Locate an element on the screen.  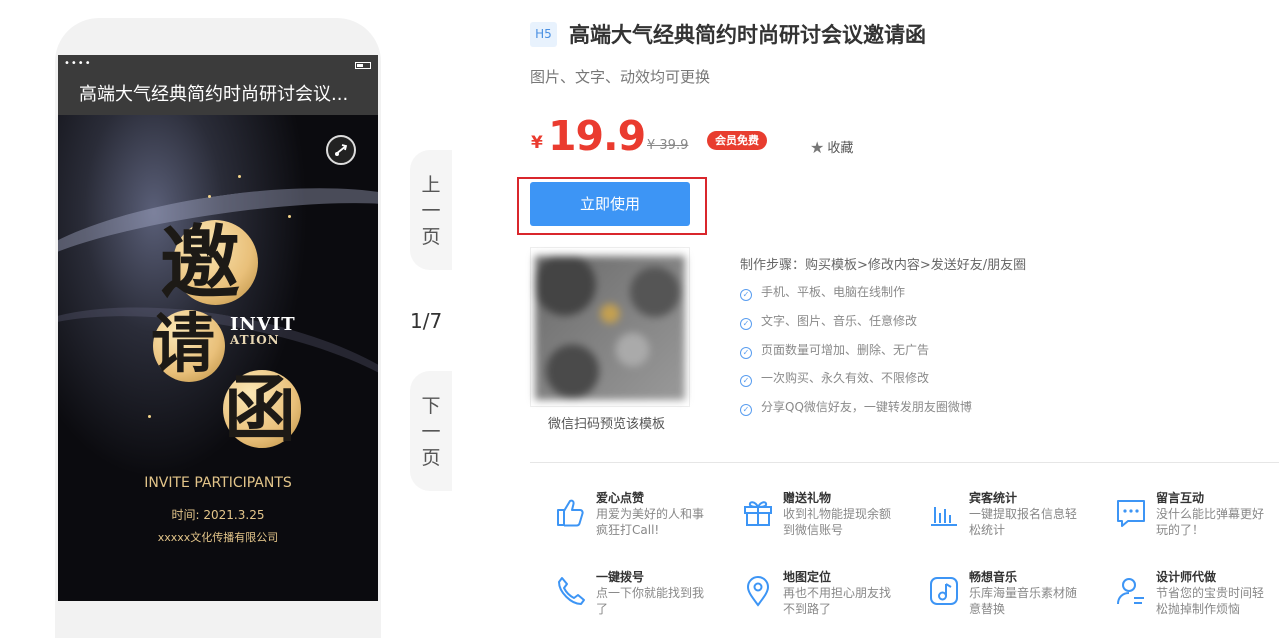
feature-like: 爱心点赞 用爱为美好的人和事疯狂打Call! is located at coordinates (641, 514).